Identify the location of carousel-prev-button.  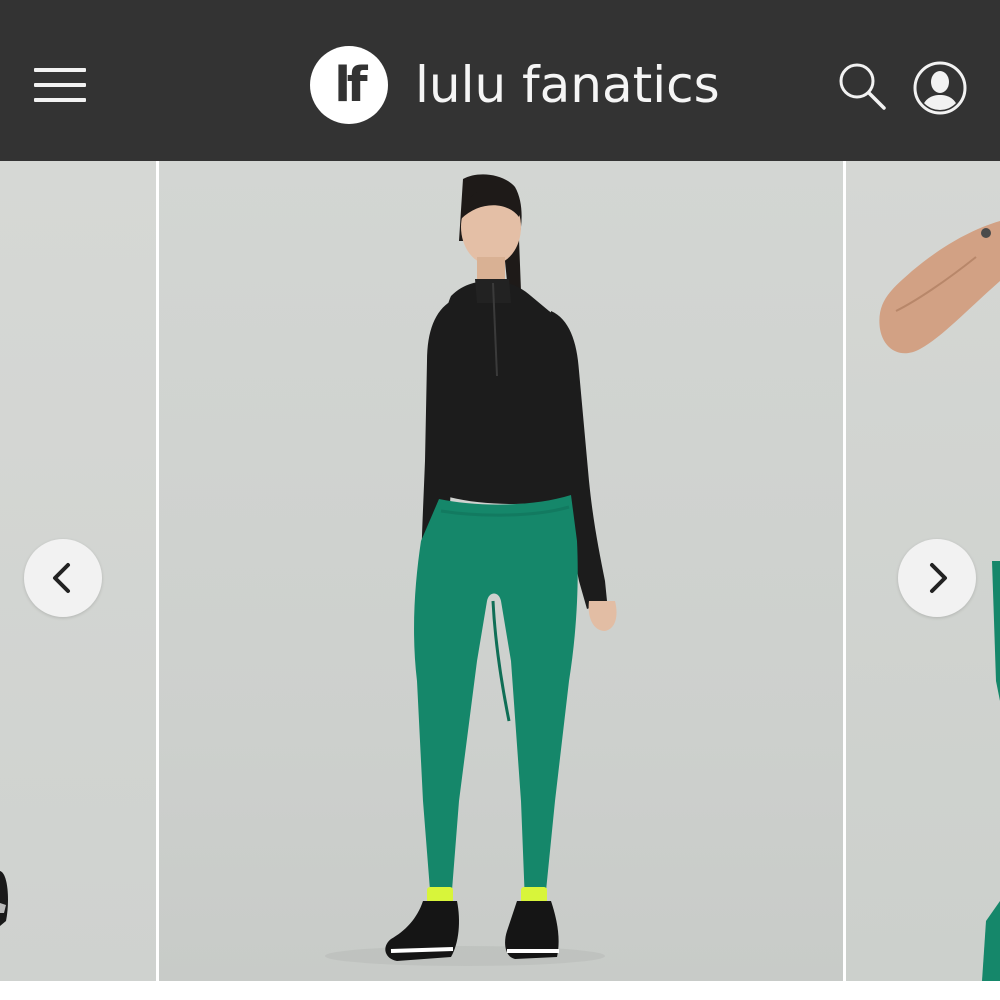
(63, 578).